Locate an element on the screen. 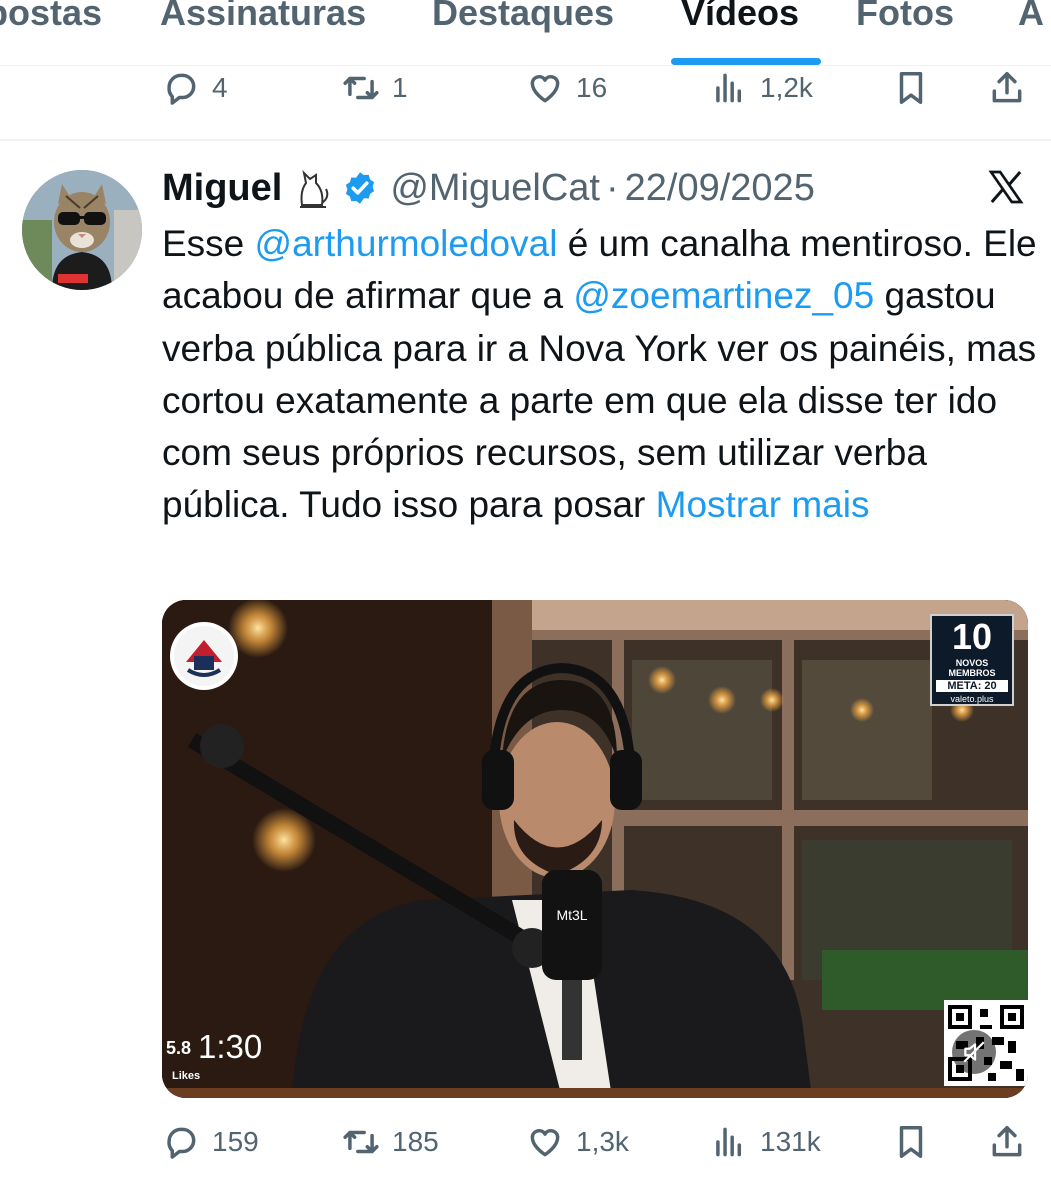 The image size is (1051, 1200). repost-button: 185 is located at coordinates (390, 1142).